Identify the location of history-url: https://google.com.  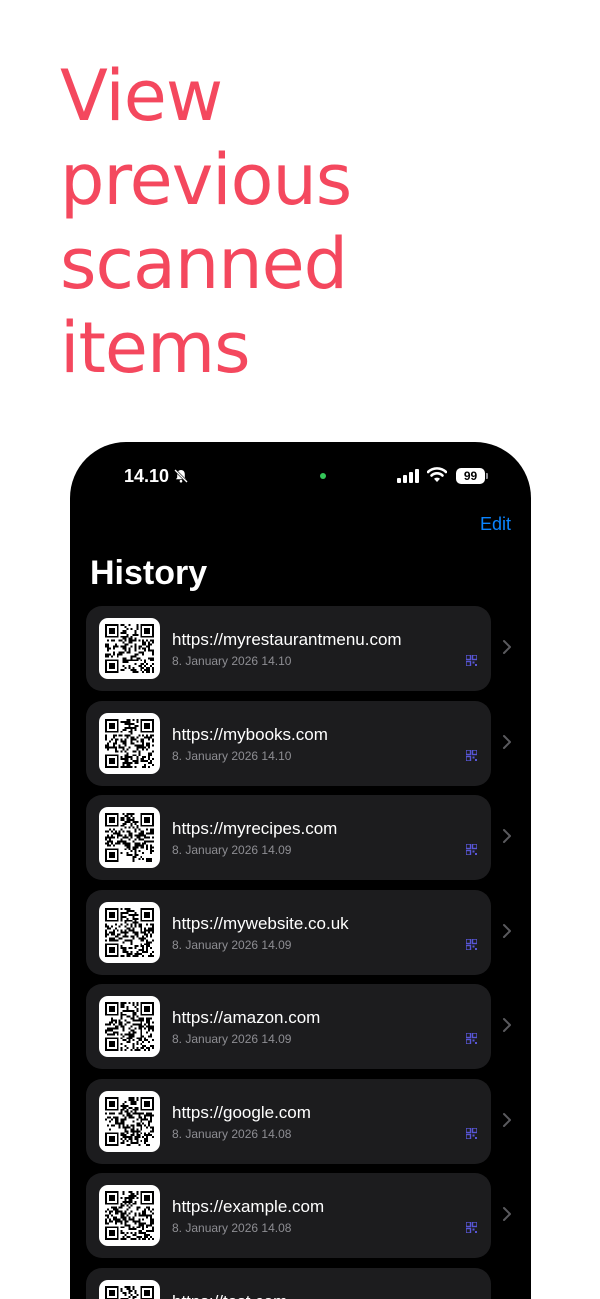
(241, 1112).